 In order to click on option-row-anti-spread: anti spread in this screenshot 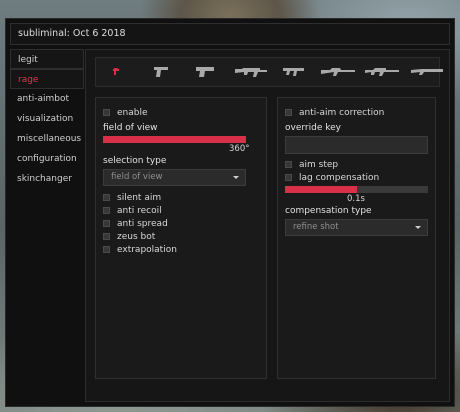, I will do `click(135, 224)`.